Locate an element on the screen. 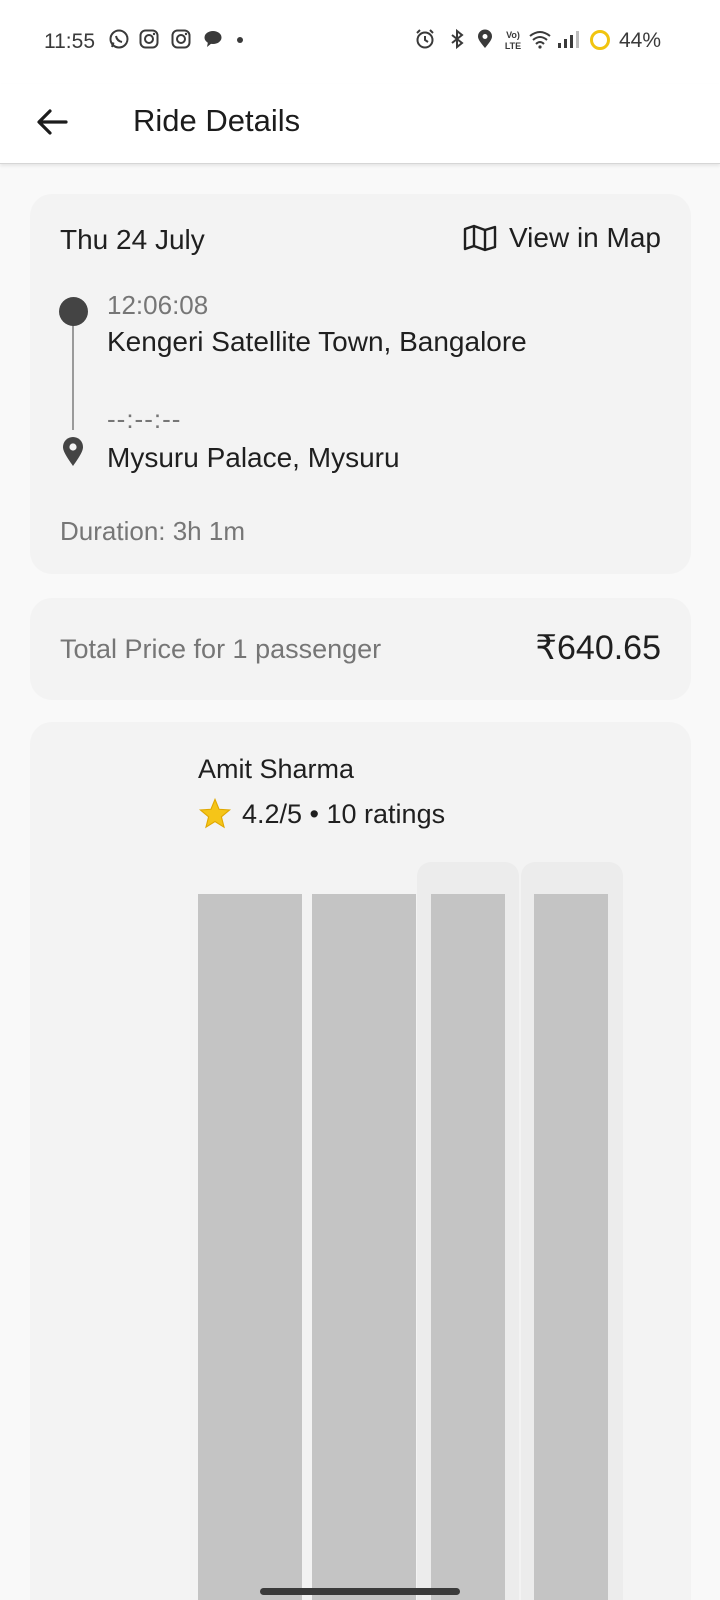 This screenshot has height=1600, width=720. volte-icon: Vo) LTE is located at coordinates (513, 40).